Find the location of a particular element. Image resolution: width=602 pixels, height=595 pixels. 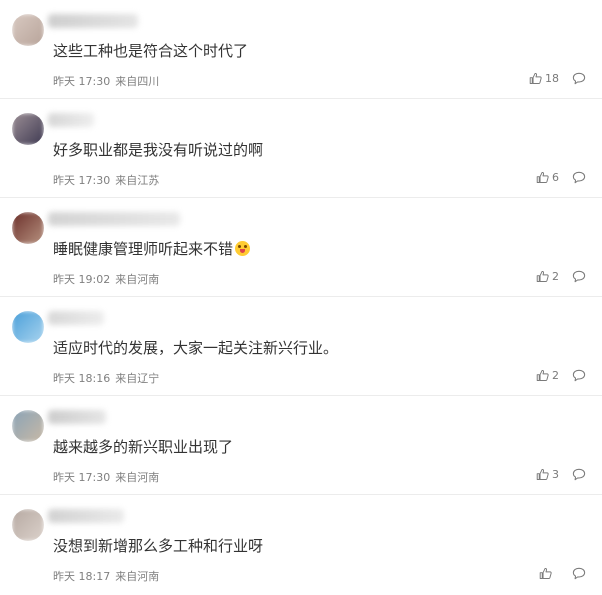

like-button is located at coordinates (547, 573).